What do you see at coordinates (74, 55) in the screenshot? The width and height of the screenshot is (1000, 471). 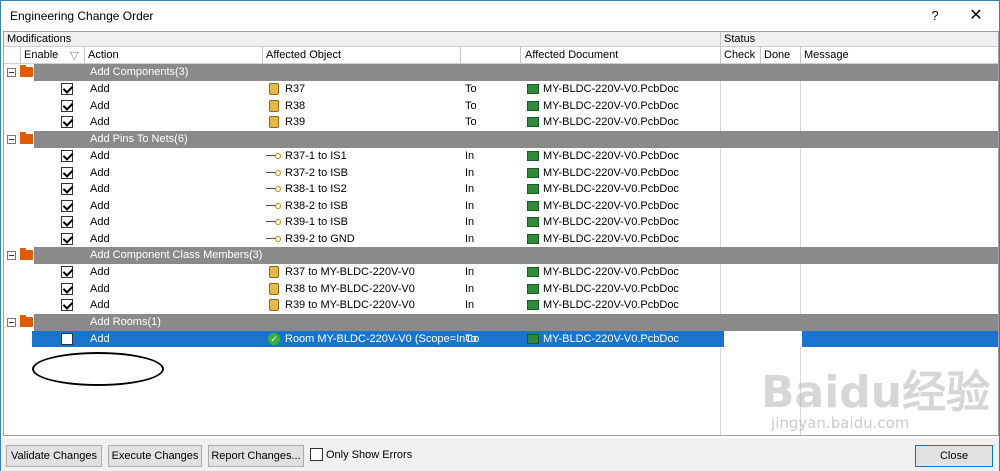 I see `filter-icon: ▽` at bounding box center [74, 55].